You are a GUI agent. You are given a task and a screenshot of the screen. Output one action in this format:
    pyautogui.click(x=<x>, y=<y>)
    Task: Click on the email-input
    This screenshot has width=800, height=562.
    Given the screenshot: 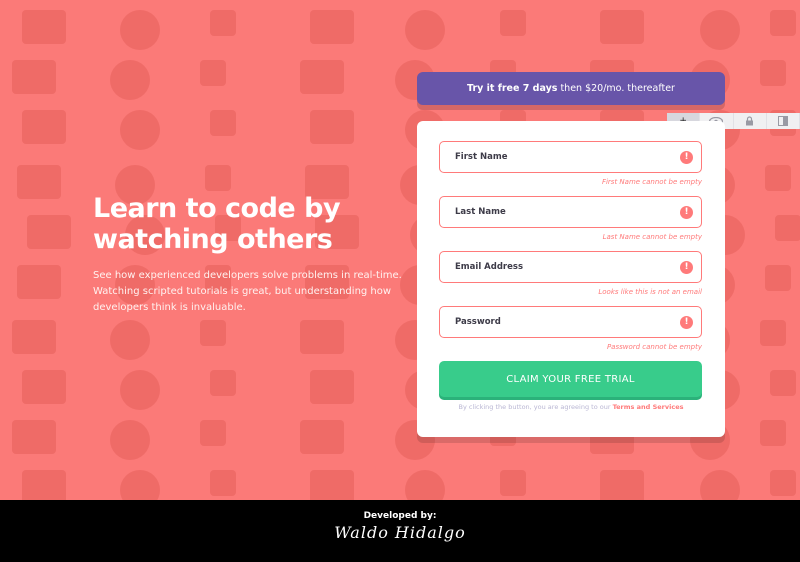 What is the action you would take?
    pyautogui.click(x=570, y=267)
    